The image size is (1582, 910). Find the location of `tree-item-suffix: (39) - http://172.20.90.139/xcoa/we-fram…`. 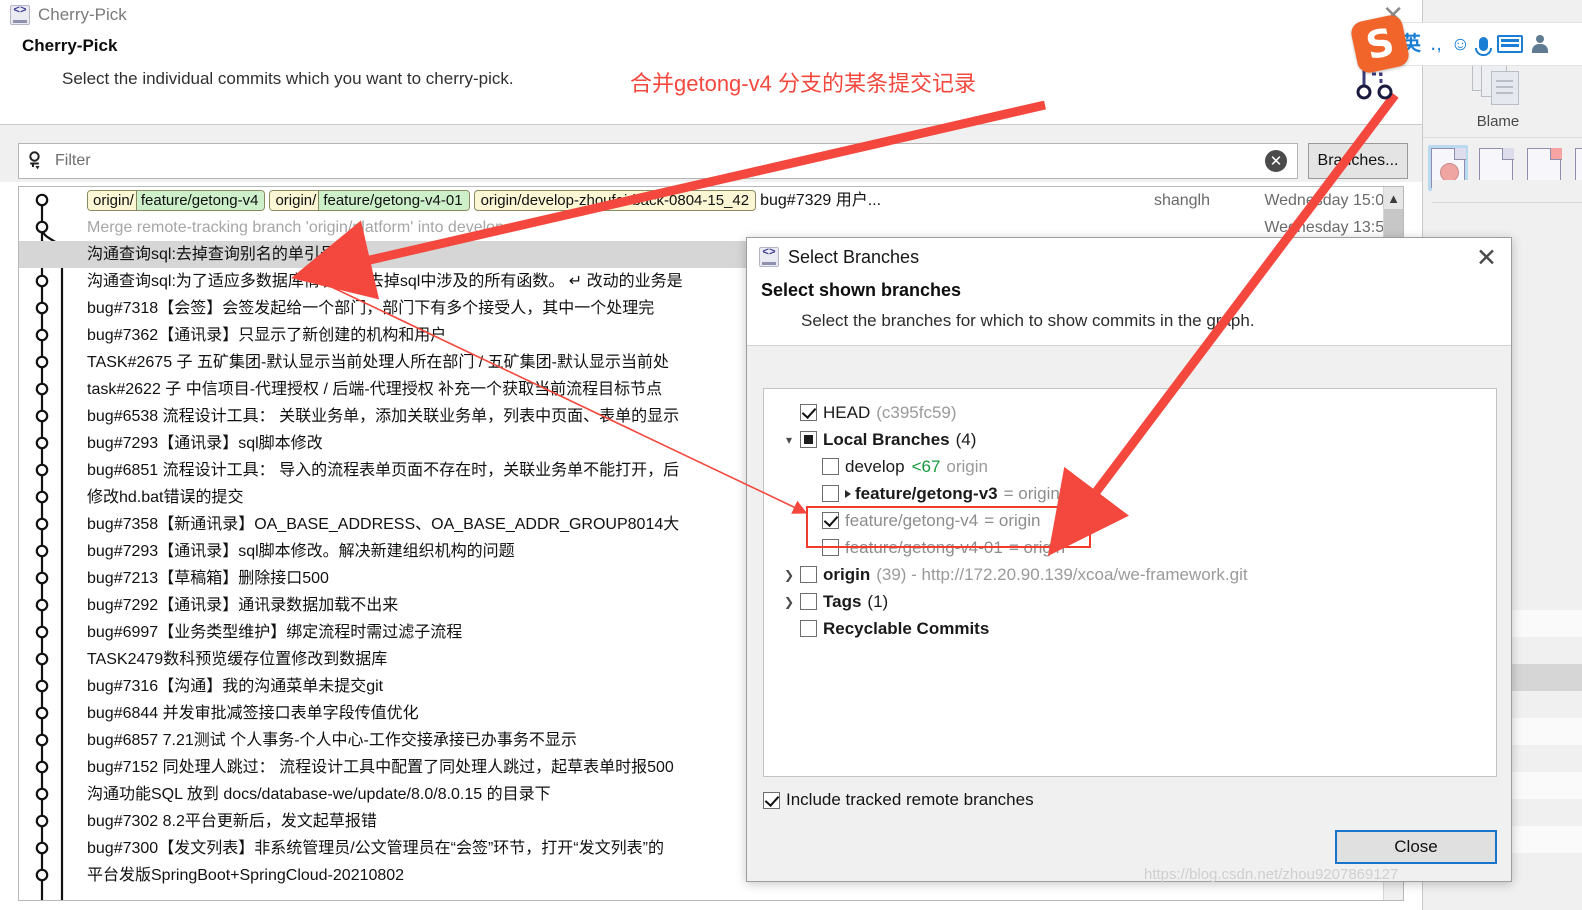

tree-item-suffix: (39) - http://172.20.90.139/xcoa/we-fram… is located at coordinates (1062, 574).